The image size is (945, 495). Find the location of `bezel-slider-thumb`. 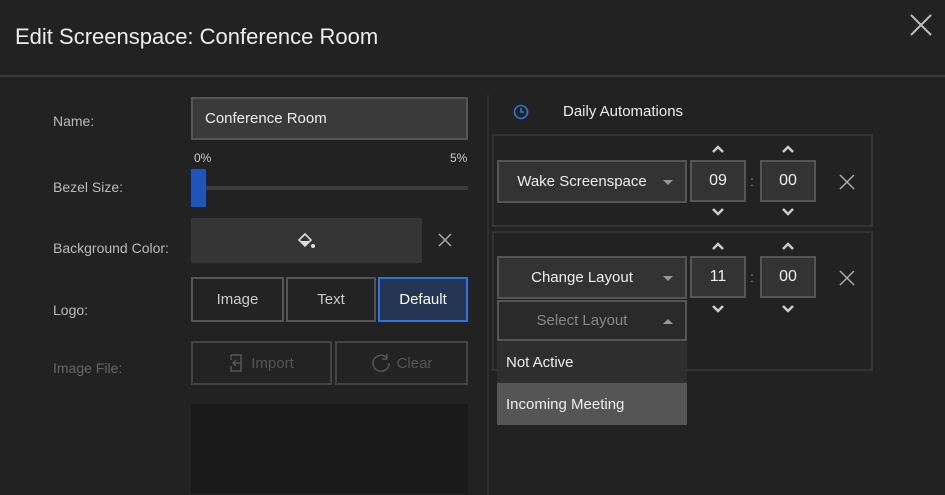

bezel-slider-thumb is located at coordinates (198, 188).